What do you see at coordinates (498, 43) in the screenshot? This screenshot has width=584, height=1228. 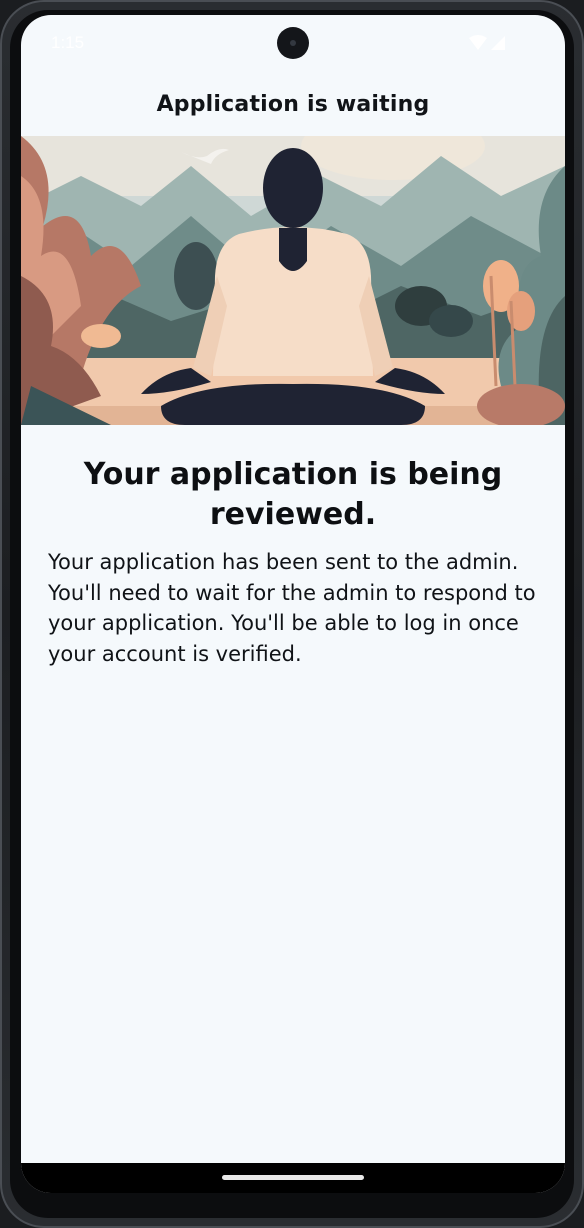 I see `cell-signal-icon` at bounding box center [498, 43].